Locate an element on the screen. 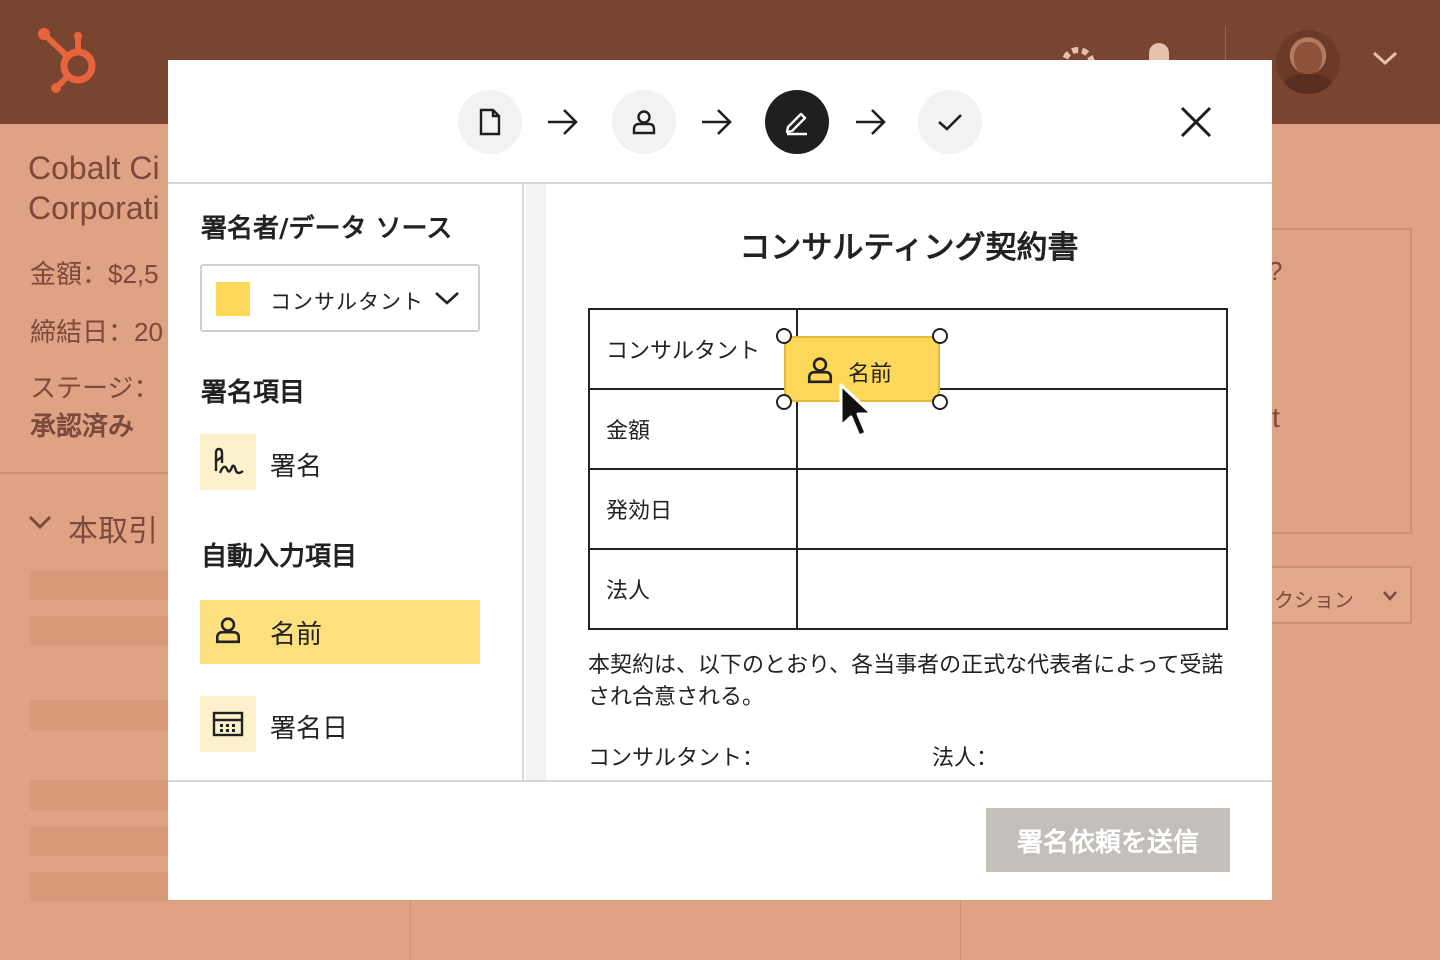  record-company-name: Cobalt Ci Corporati is located at coordinates (94, 188).